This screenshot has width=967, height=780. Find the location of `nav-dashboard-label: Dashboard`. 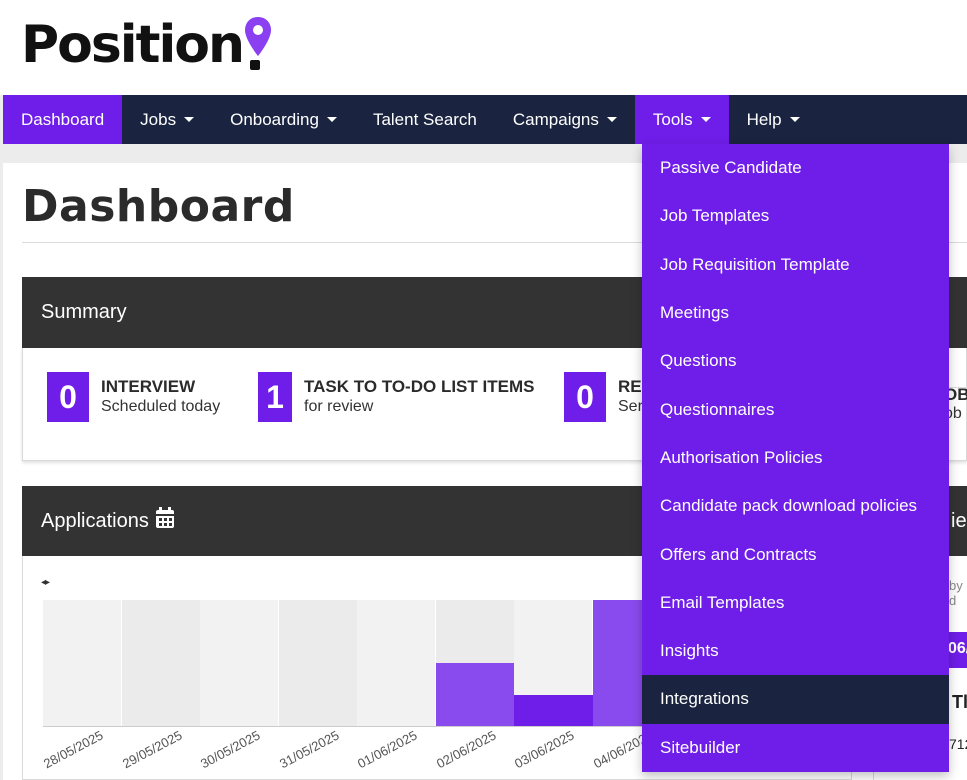

nav-dashboard-label: Dashboard is located at coordinates (63, 119).